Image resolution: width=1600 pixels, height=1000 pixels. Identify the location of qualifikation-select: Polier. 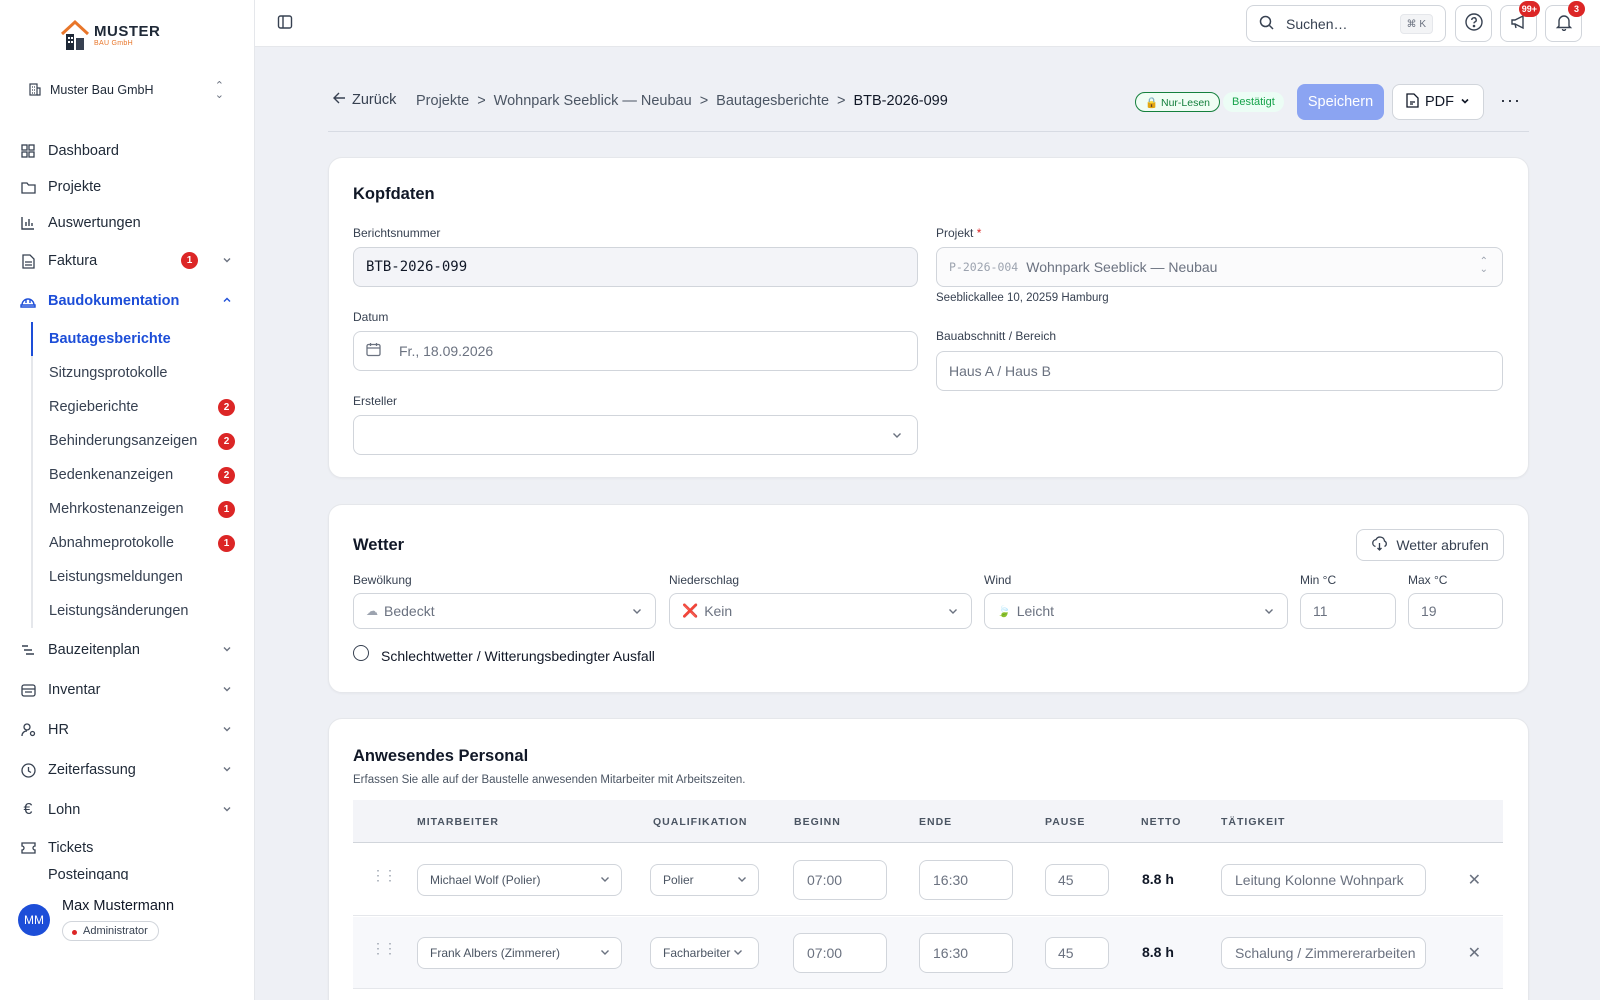
(704, 880).